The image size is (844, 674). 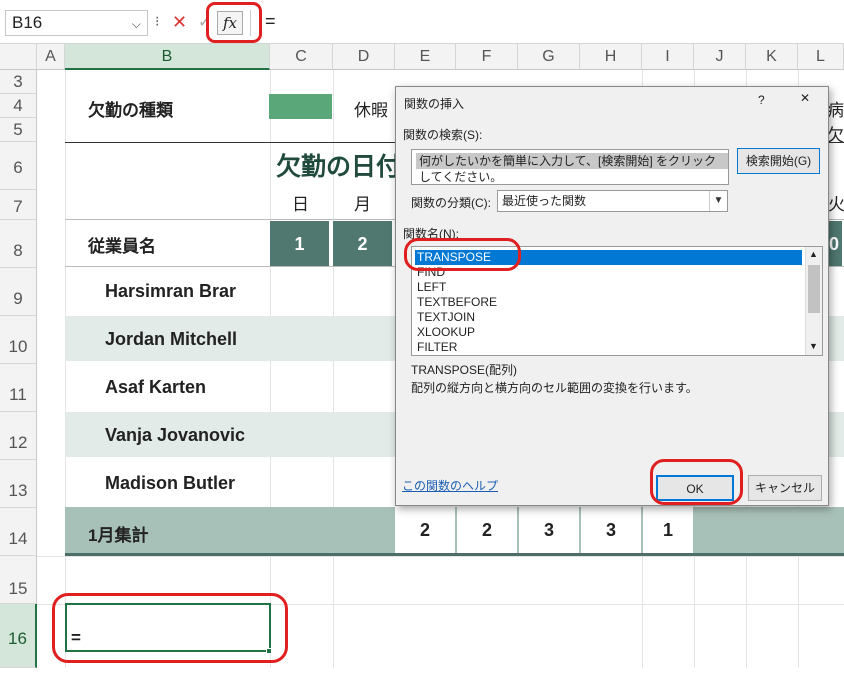 What do you see at coordinates (443, 135) in the screenshot?
I see `search-label: 関数の検索(S):` at bounding box center [443, 135].